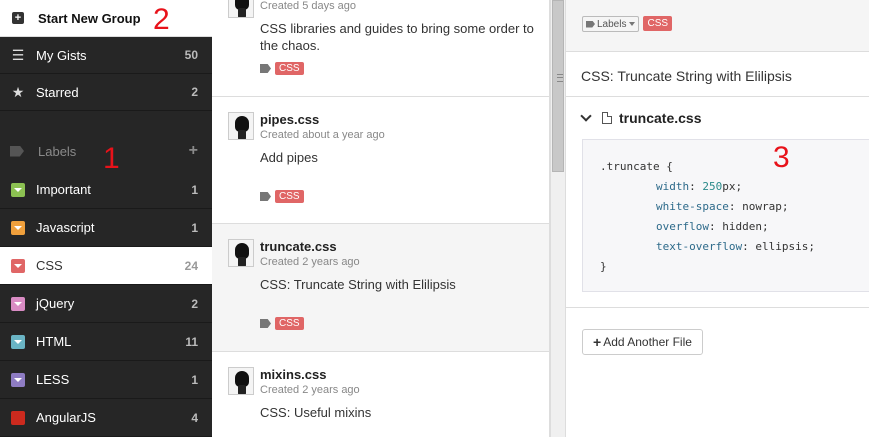 The image size is (869, 437). Describe the element at coordinates (191, 341) in the screenshot. I see `label-count: 11` at that location.